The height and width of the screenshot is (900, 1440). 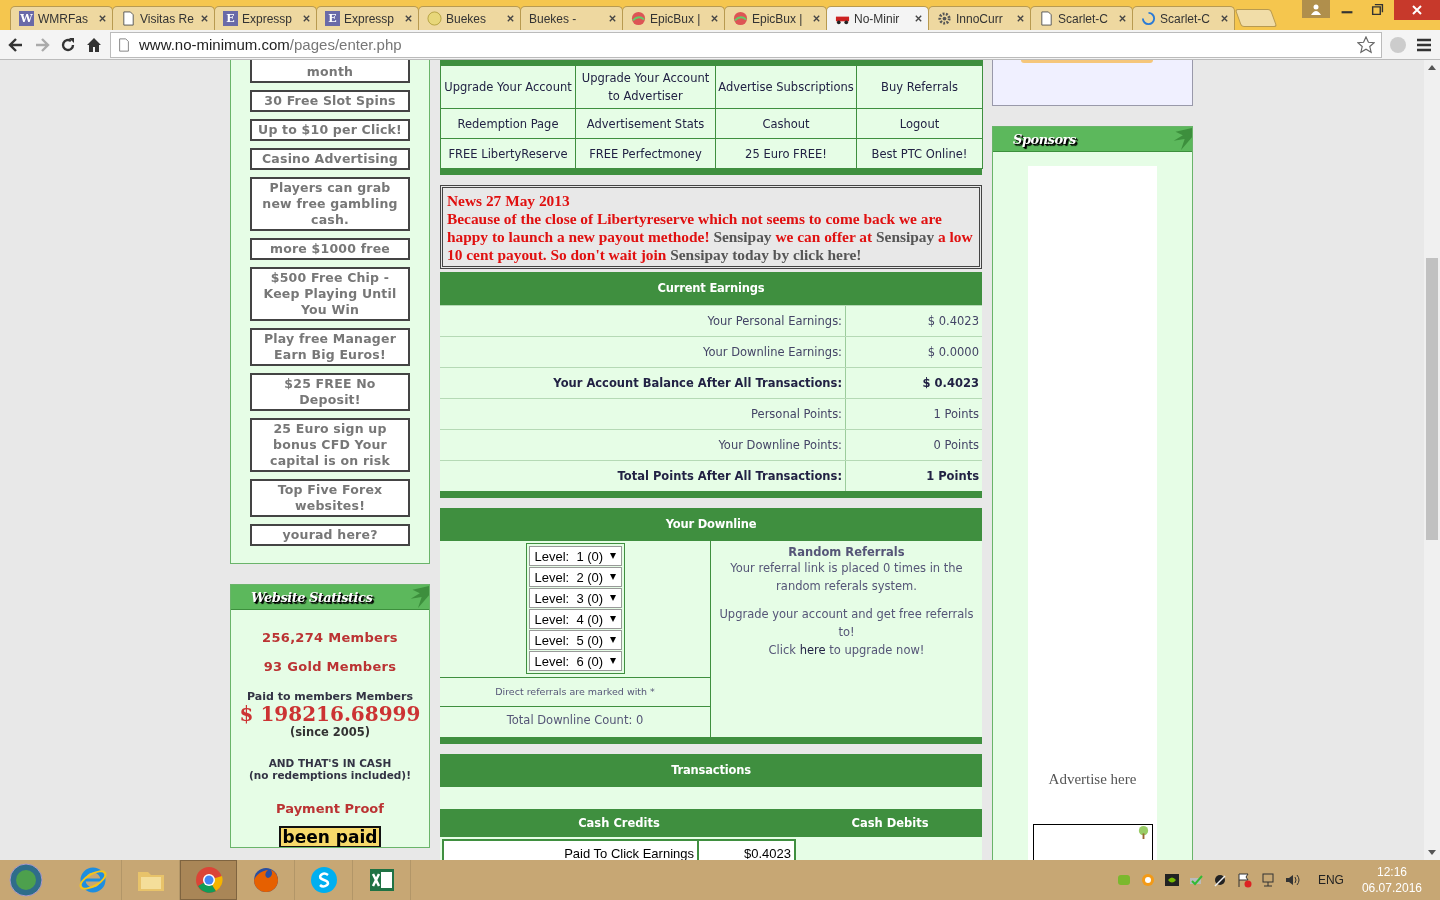 I want to click on advertise-here-text: Advertise here, so click(x=1092, y=779).